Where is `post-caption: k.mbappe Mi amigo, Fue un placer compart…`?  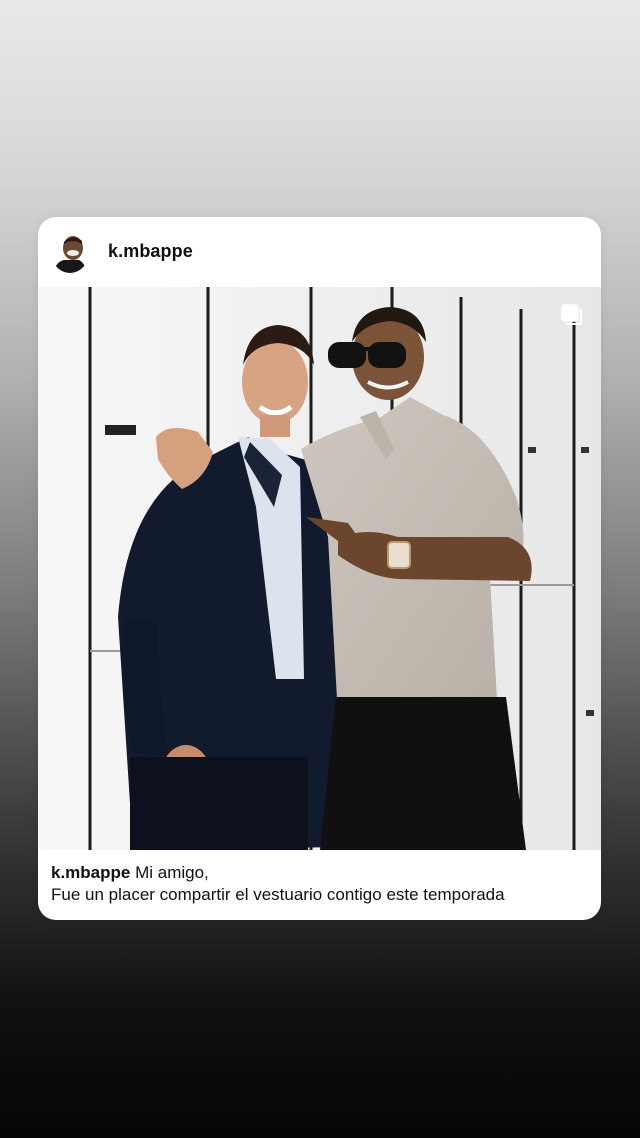 post-caption: k.mbappe Mi amigo, Fue un placer compart… is located at coordinates (321, 884).